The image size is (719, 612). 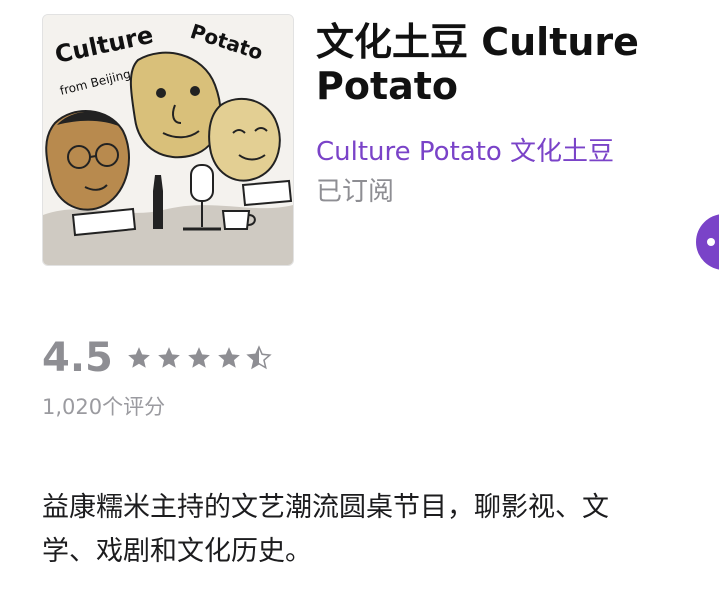 I want to click on rating-count: 1,020个评分, so click(x=104, y=407).